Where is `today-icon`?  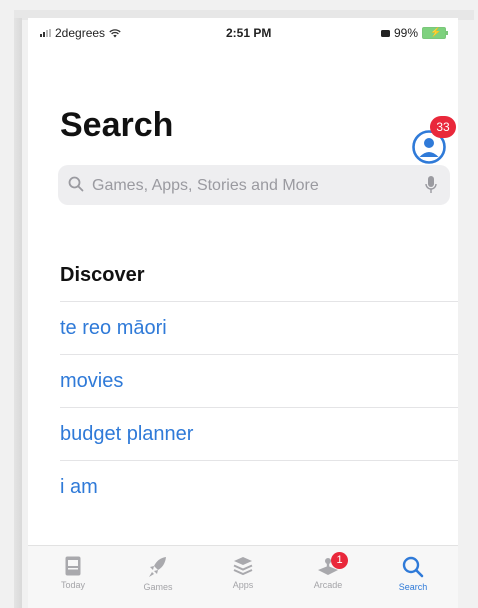
today-icon is located at coordinates (73, 566).